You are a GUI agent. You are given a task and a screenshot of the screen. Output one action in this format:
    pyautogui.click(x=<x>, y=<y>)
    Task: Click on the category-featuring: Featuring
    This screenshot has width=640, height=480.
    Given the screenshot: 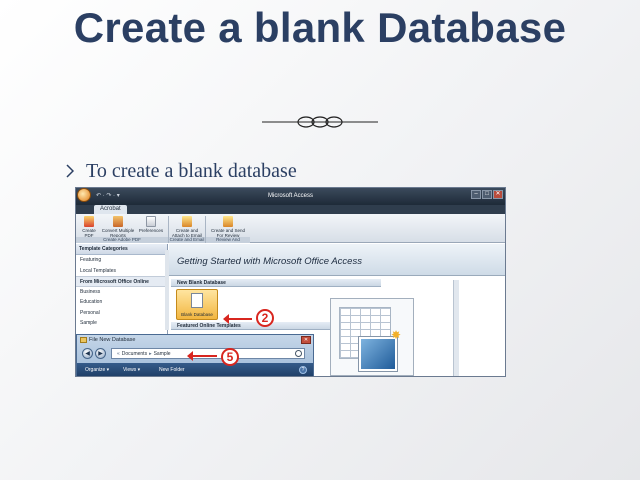 What is the action you would take?
    pyautogui.click(x=121, y=260)
    